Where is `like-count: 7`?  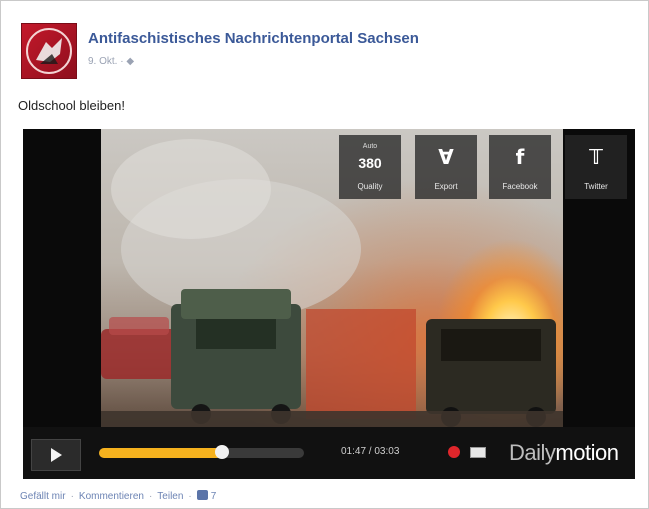
like-count: 7 is located at coordinates (213, 496).